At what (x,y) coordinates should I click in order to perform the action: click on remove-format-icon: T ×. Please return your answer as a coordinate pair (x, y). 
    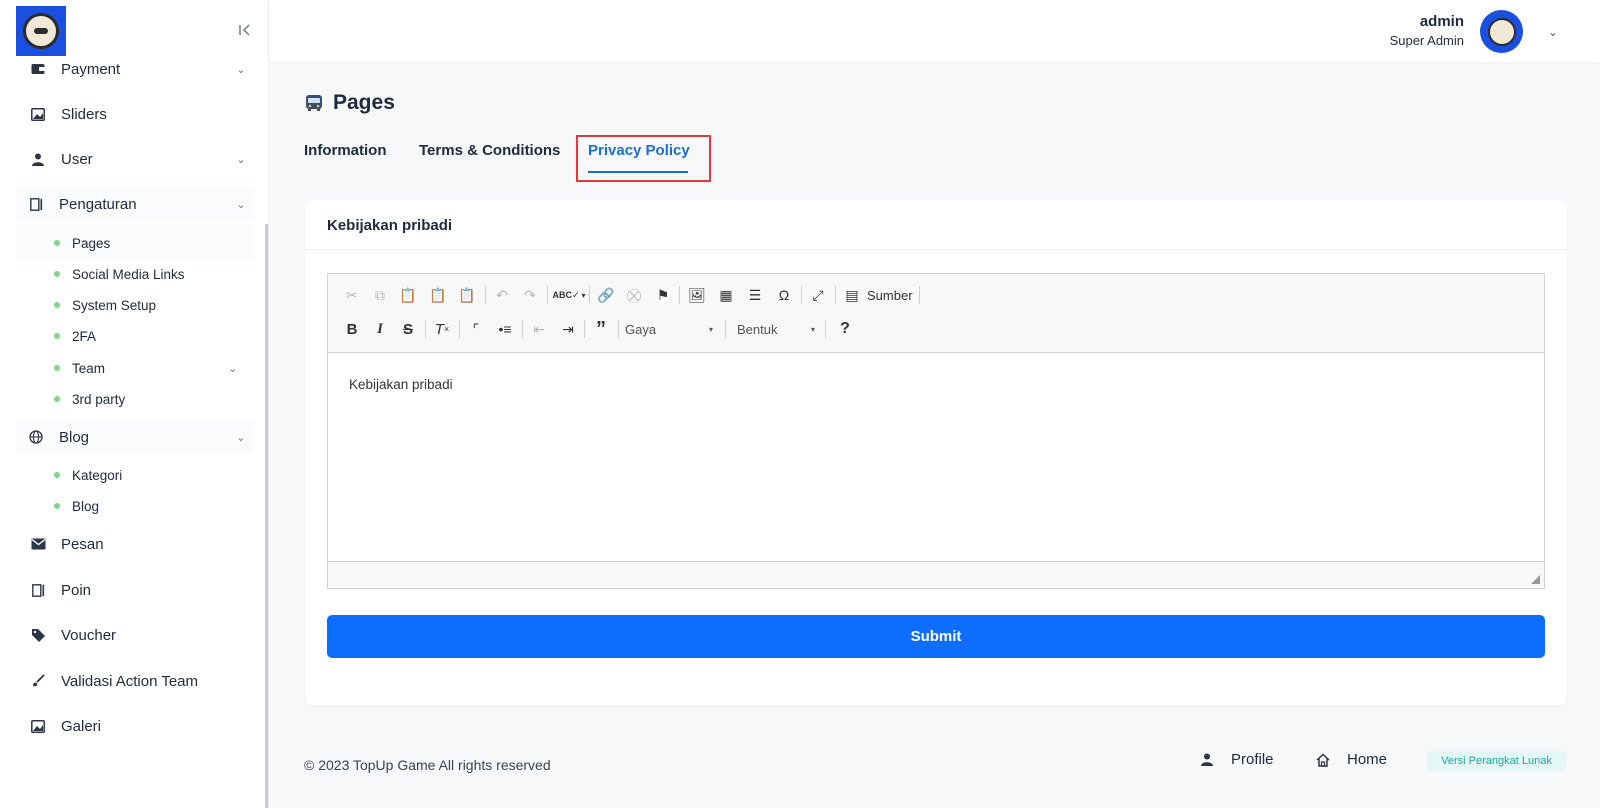
    Looking at the image, I should click on (442, 329).